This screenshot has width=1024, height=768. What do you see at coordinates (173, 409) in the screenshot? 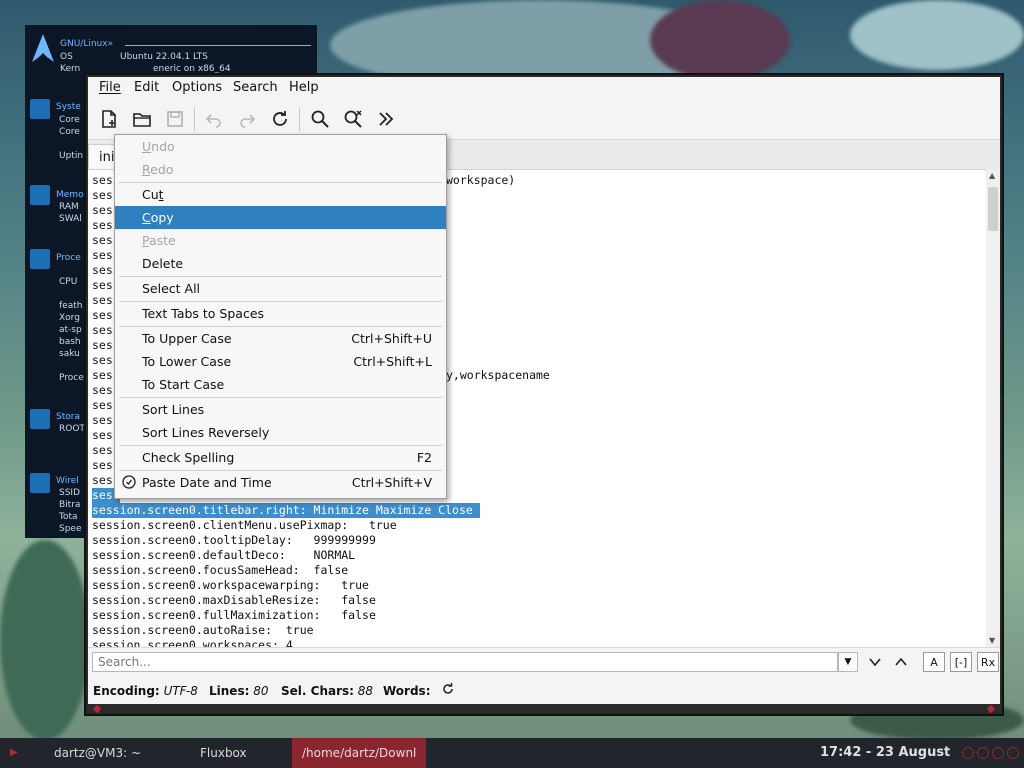
I see `menu-item-label: Sort Lines` at bounding box center [173, 409].